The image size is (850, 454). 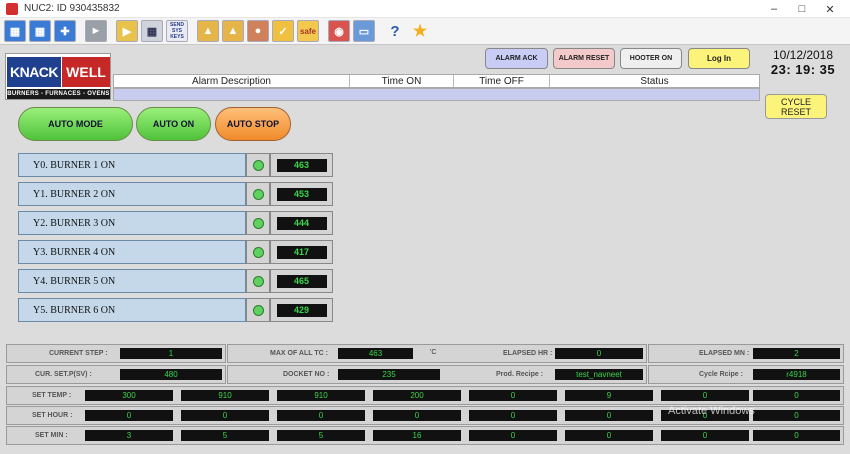 I want to click on burner-temperature: 417, so click(x=301, y=252).